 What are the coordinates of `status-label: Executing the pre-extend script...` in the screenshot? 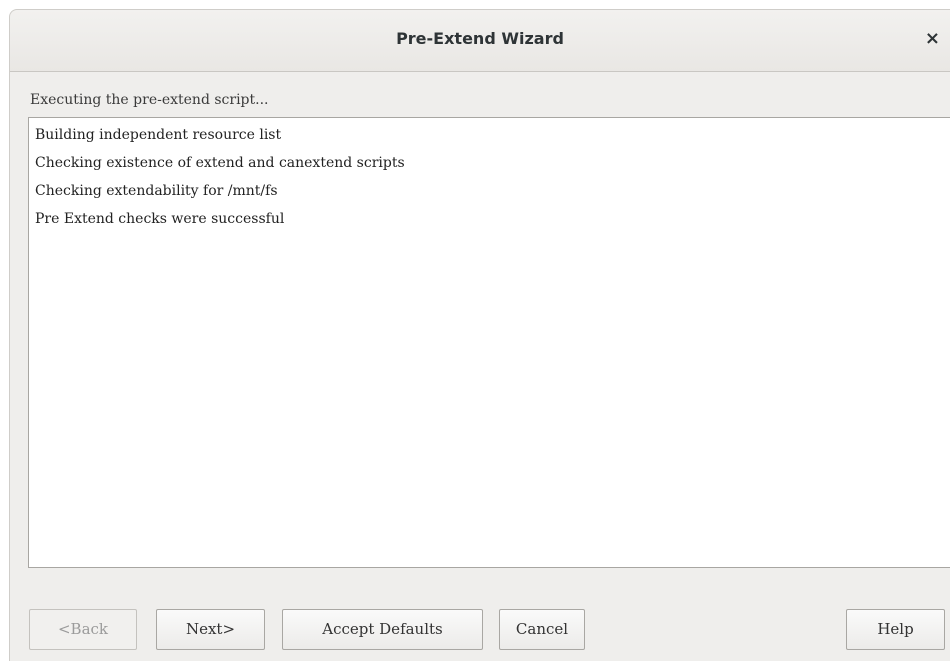 It's located at (149, 100).